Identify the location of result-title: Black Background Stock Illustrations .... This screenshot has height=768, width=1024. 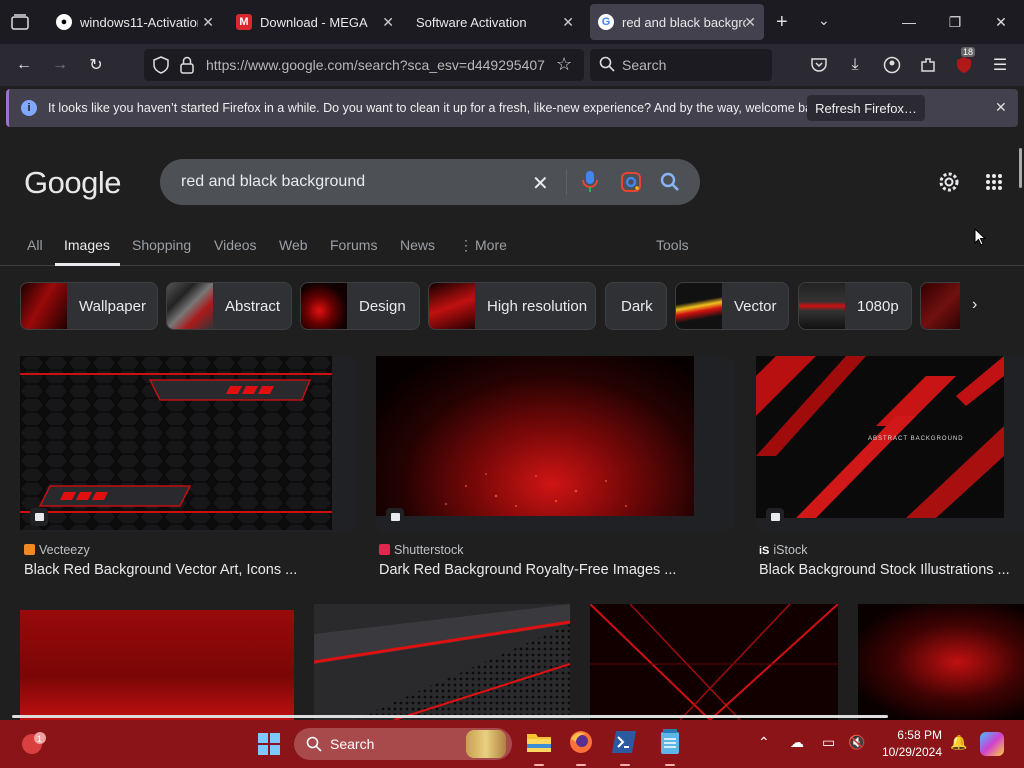
(884, 570).